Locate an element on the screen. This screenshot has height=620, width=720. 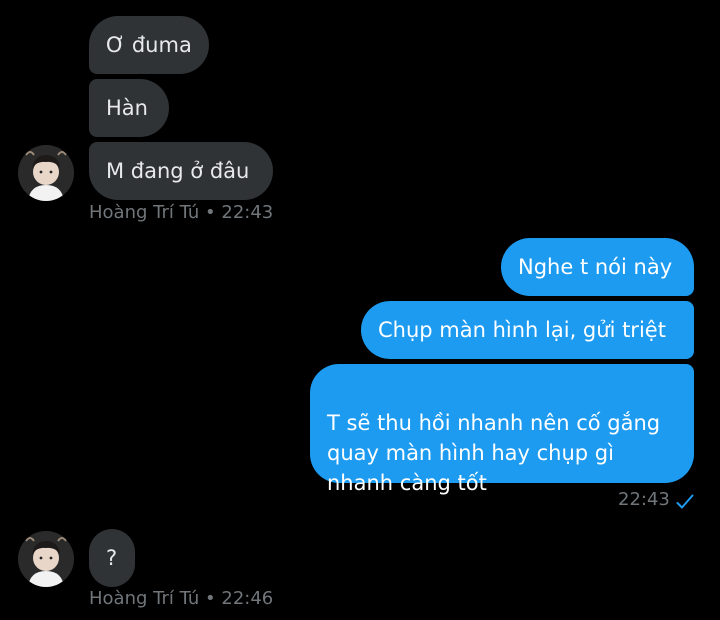
message-text: Nghe t nói này is located at coordinates (595, 267).